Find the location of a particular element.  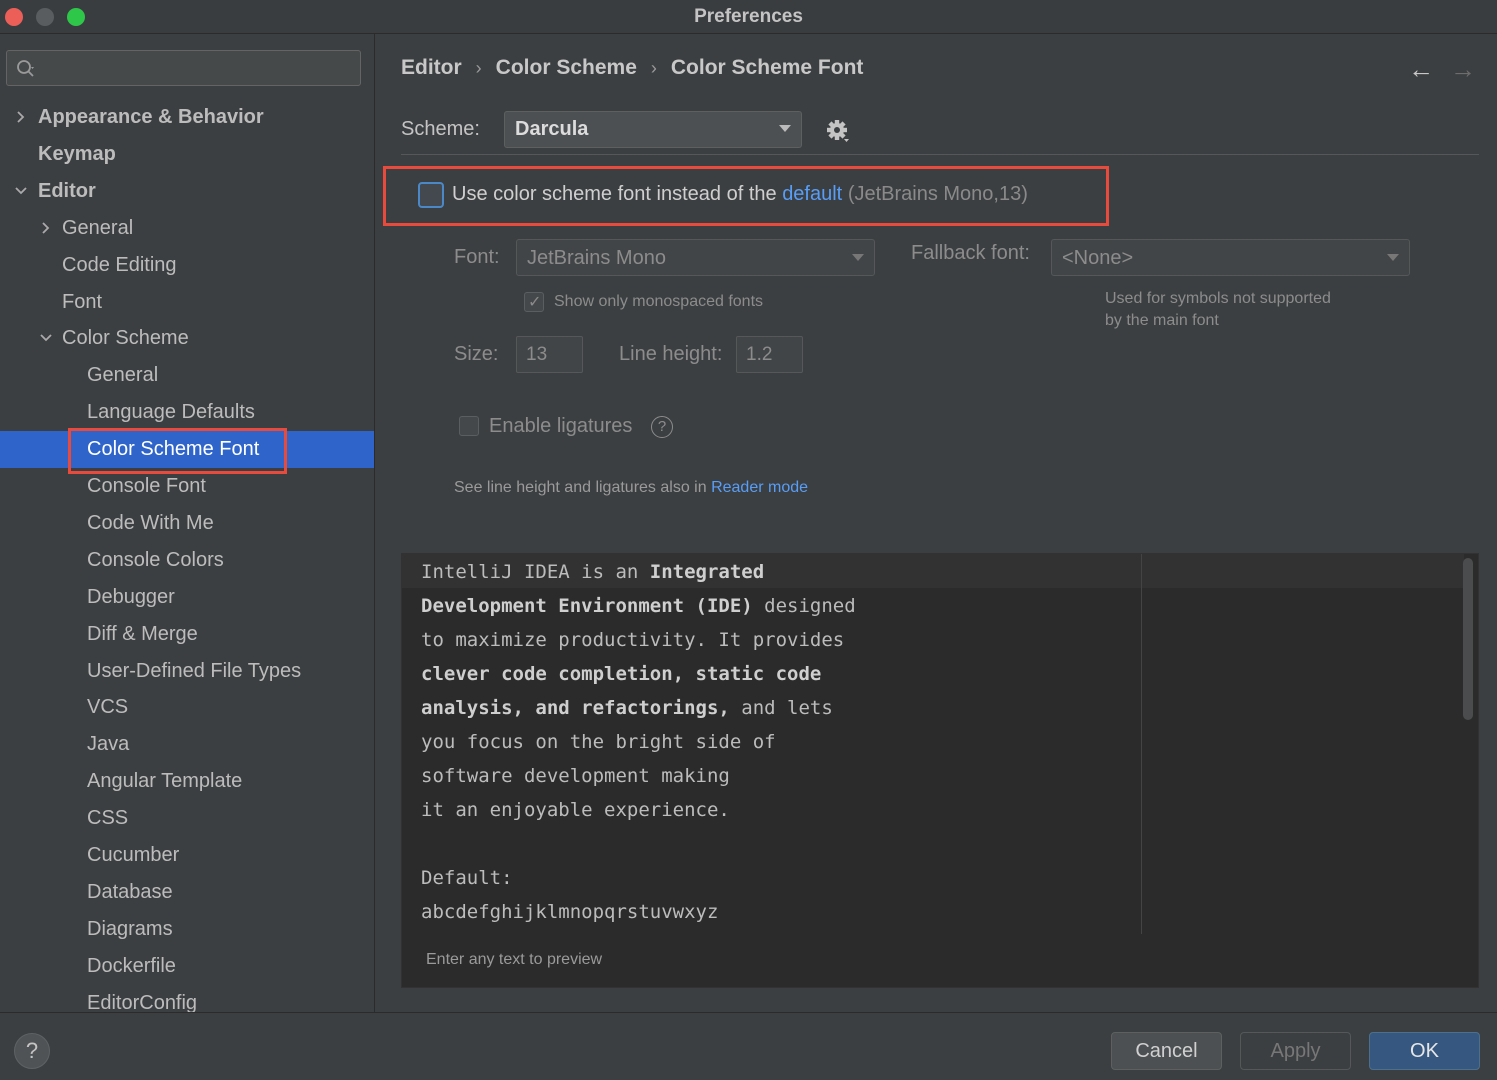

preview-line: it an enjoyable experience. is located at coordinates (638, 813).